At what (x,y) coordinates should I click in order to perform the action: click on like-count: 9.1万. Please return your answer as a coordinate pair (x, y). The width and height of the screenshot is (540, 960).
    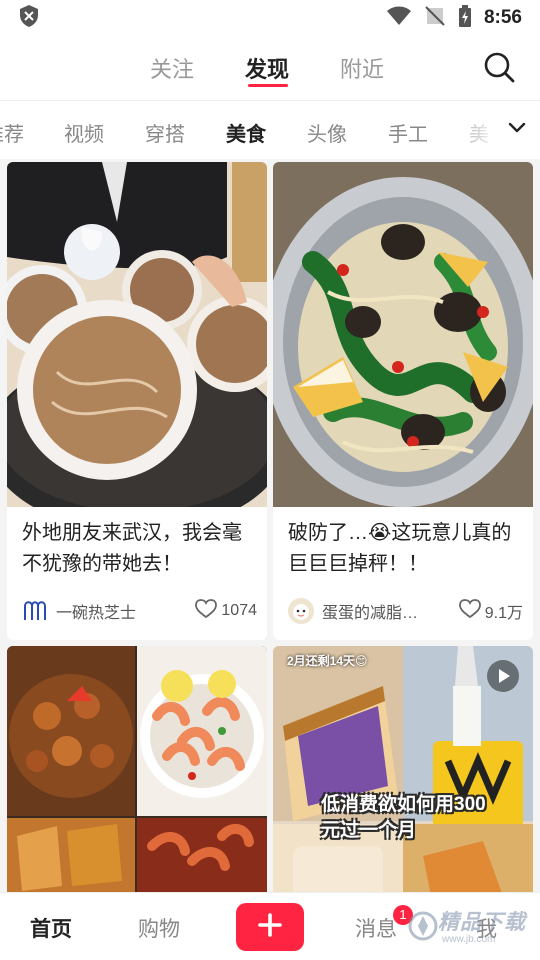
    Looking at the image, I should click on (503, 613).